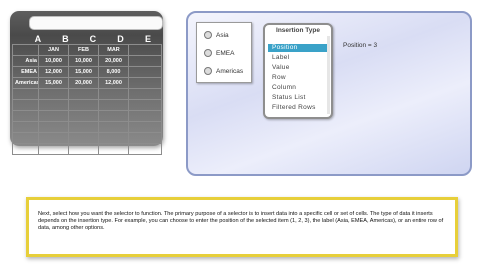  Describe the element at coordinates (66, 39) in the screenshot. I see `column-header: B` at that location.